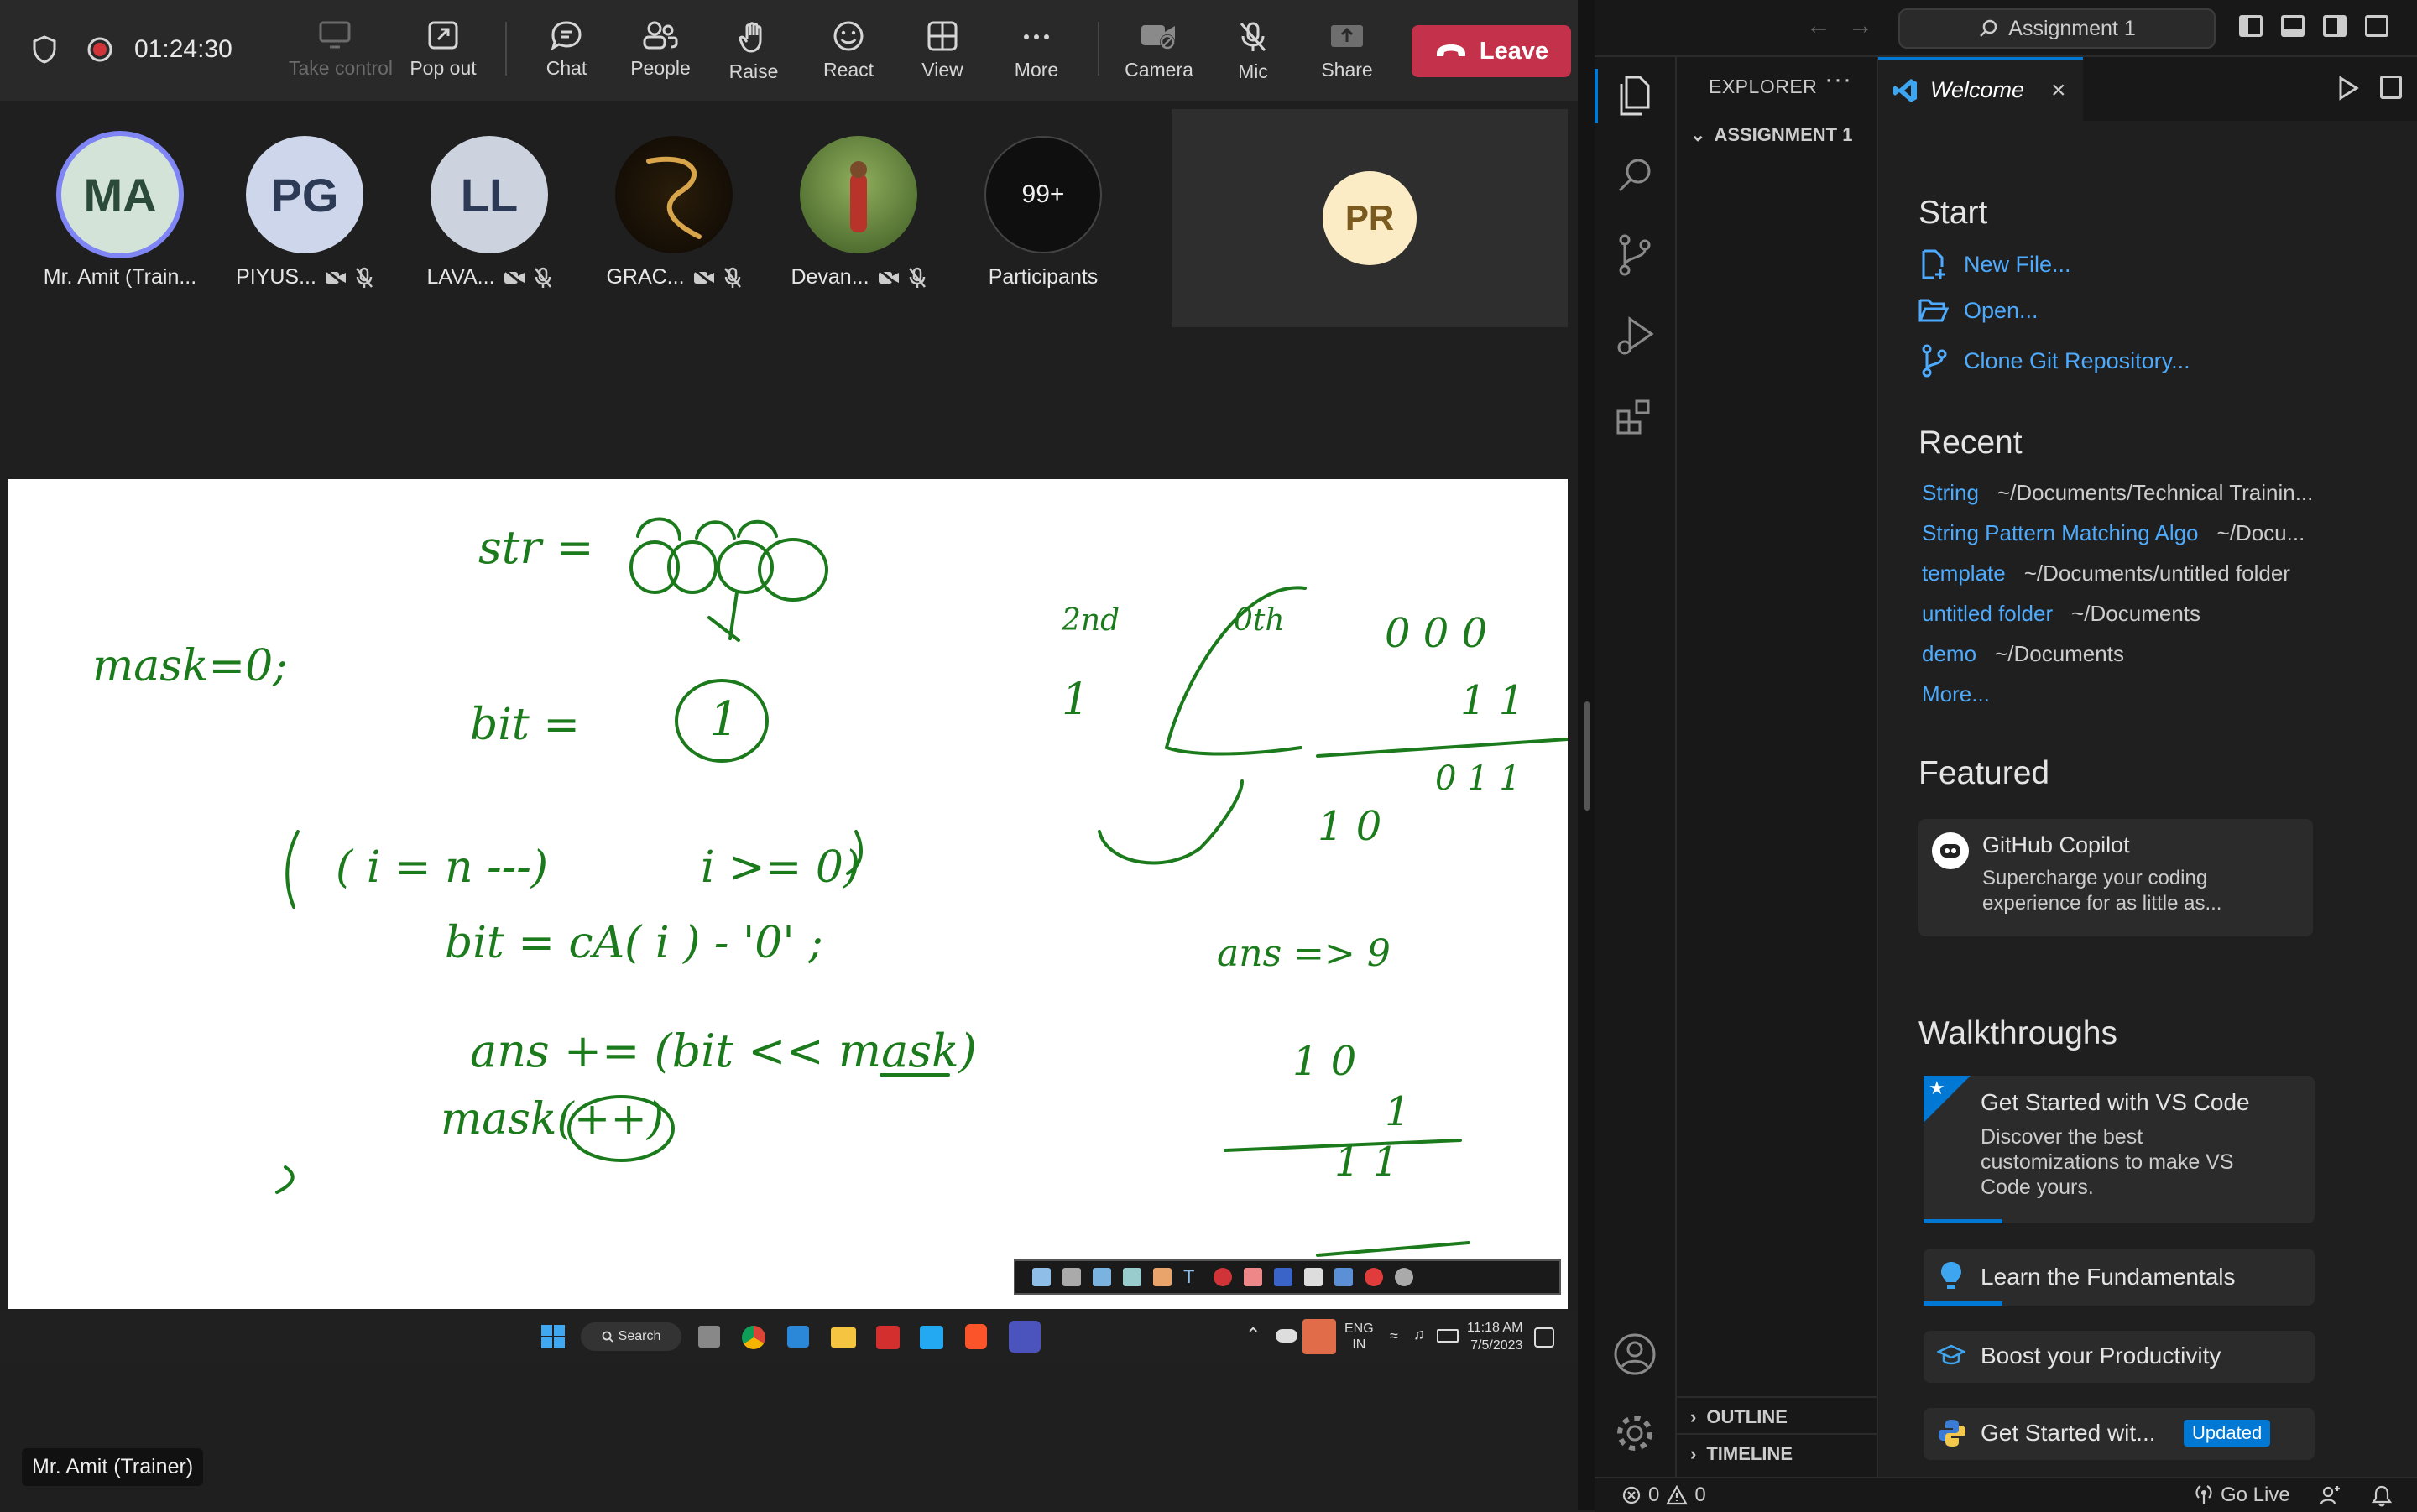 The width and height of the screenshot is (2417, 1512). Describe the element at coordinates (2106, 574) in the screenshot. I see `recent-item: template ~/Documents/untitled folder` at that location.